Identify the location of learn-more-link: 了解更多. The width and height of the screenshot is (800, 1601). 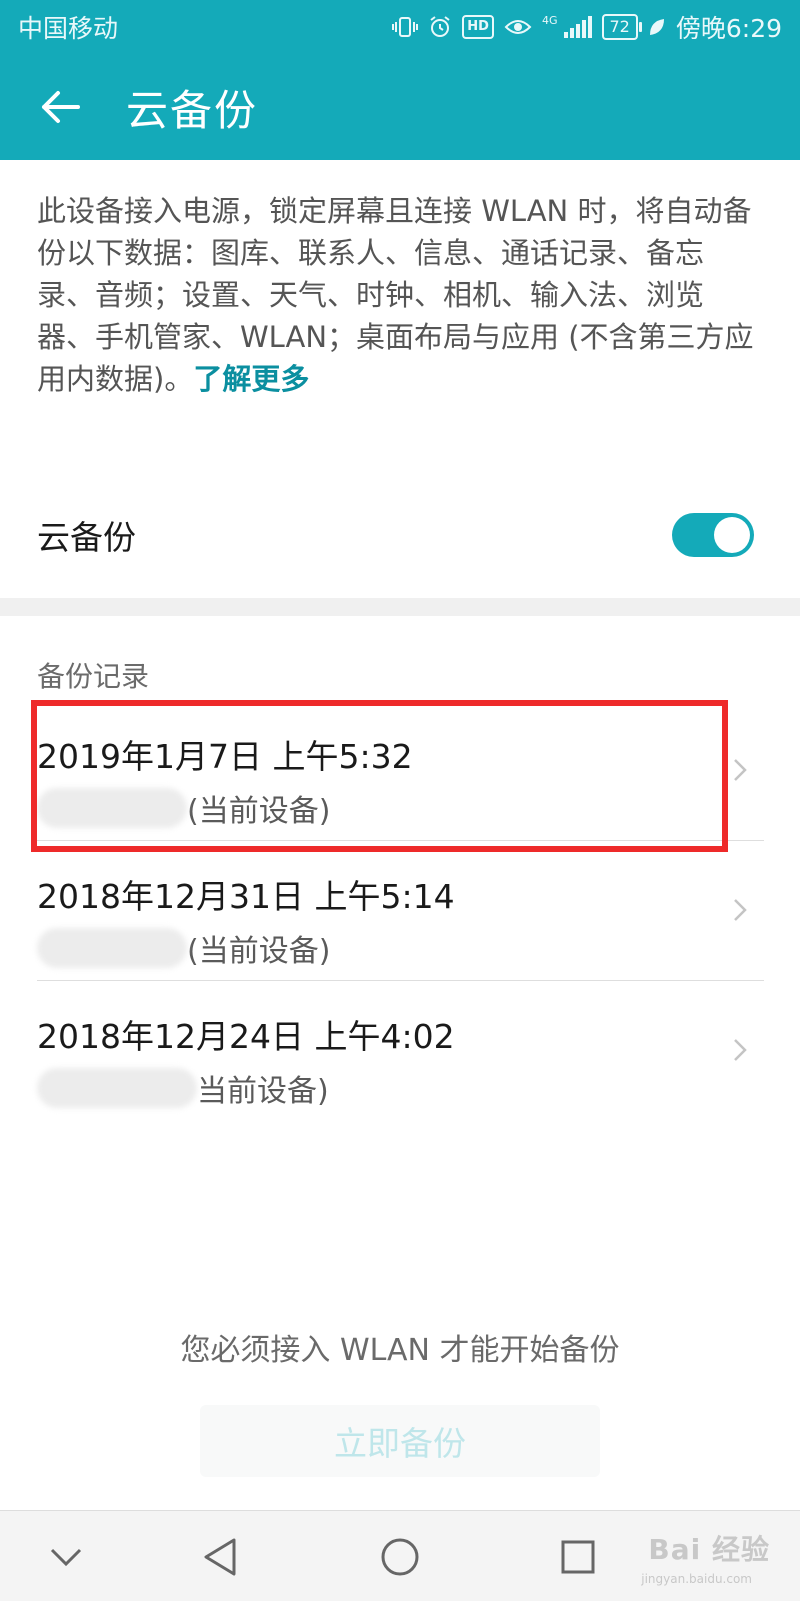
(251, 379).